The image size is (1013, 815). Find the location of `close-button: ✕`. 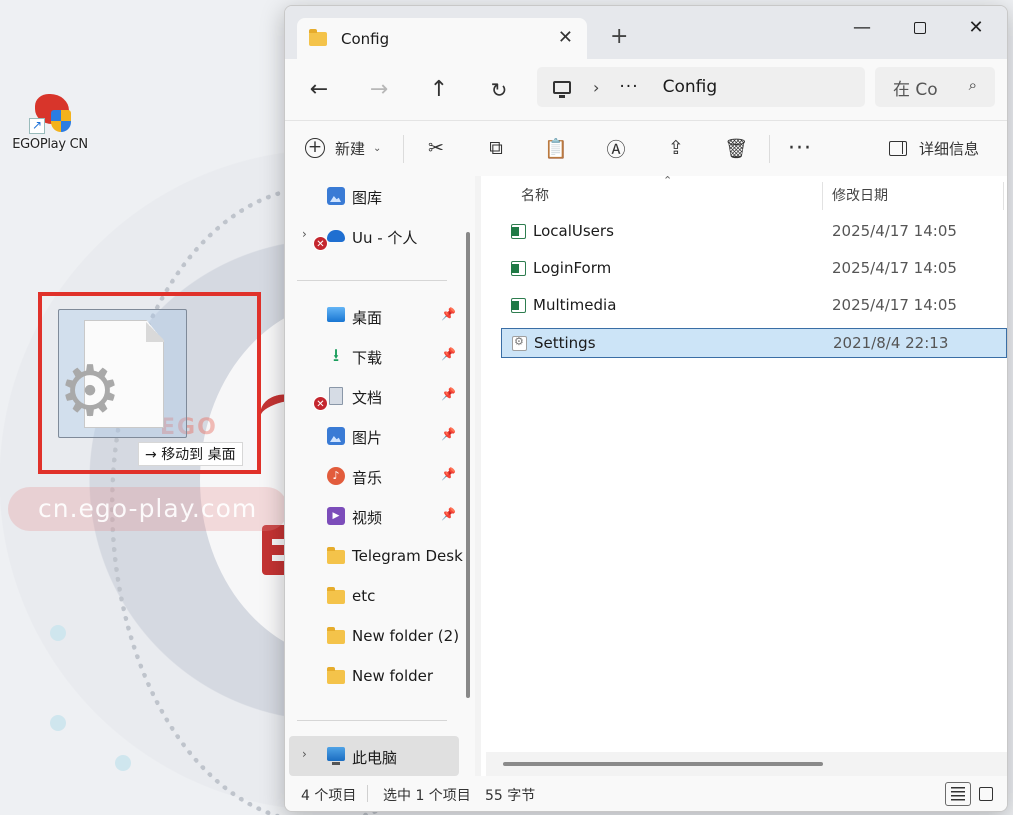

close-button: ✕ is located at coordinates (976, 28).